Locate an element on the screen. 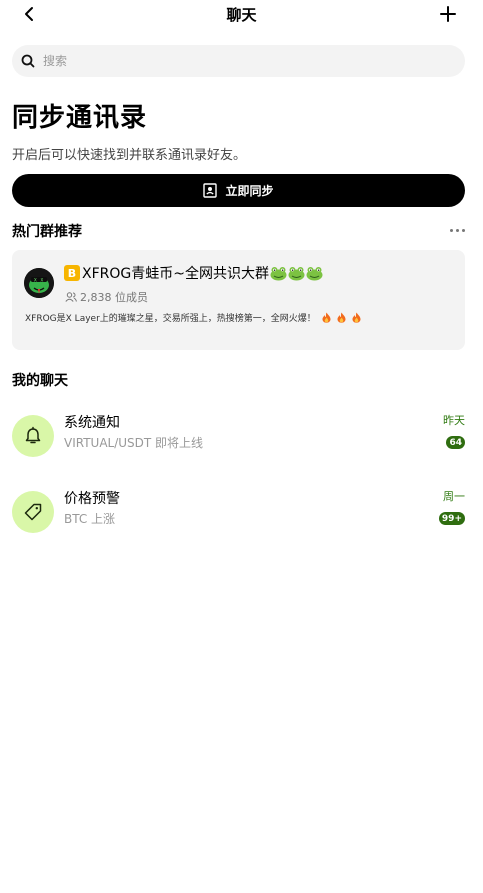 This screenshot has width=483, height=893. page-title: 聊天 is located at coordinates (241, 15).